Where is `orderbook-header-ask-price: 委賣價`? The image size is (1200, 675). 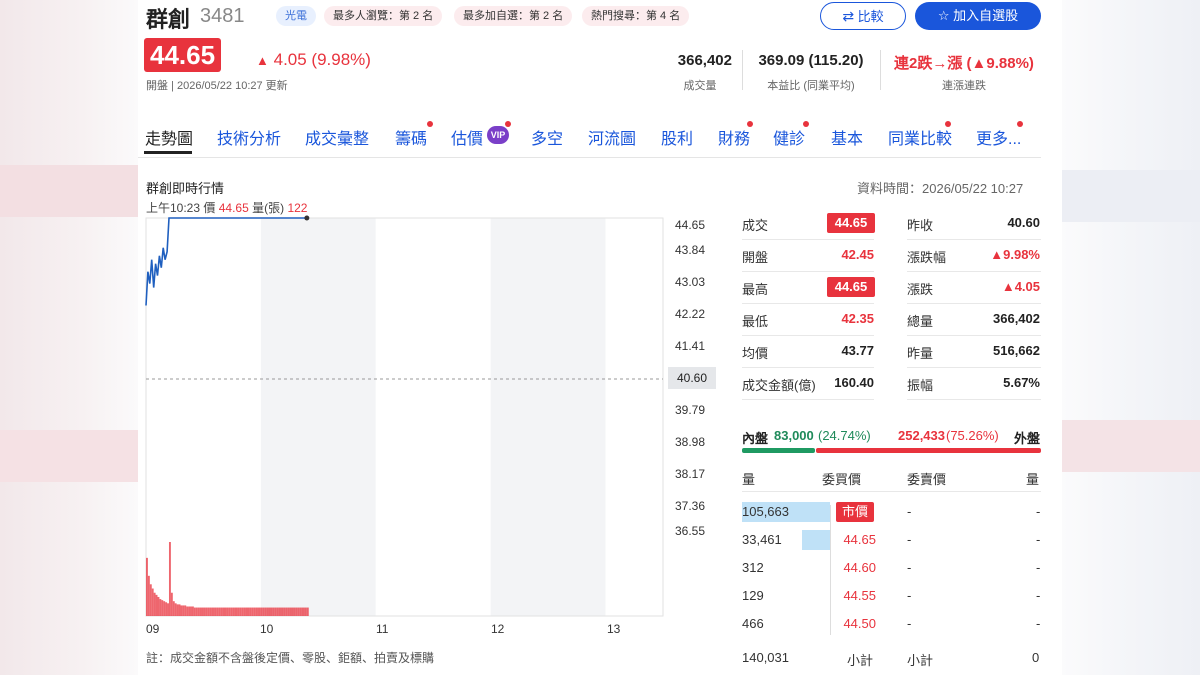 orderbook-header-ask-price: 委賣價 is located at coordinates (927, 479).